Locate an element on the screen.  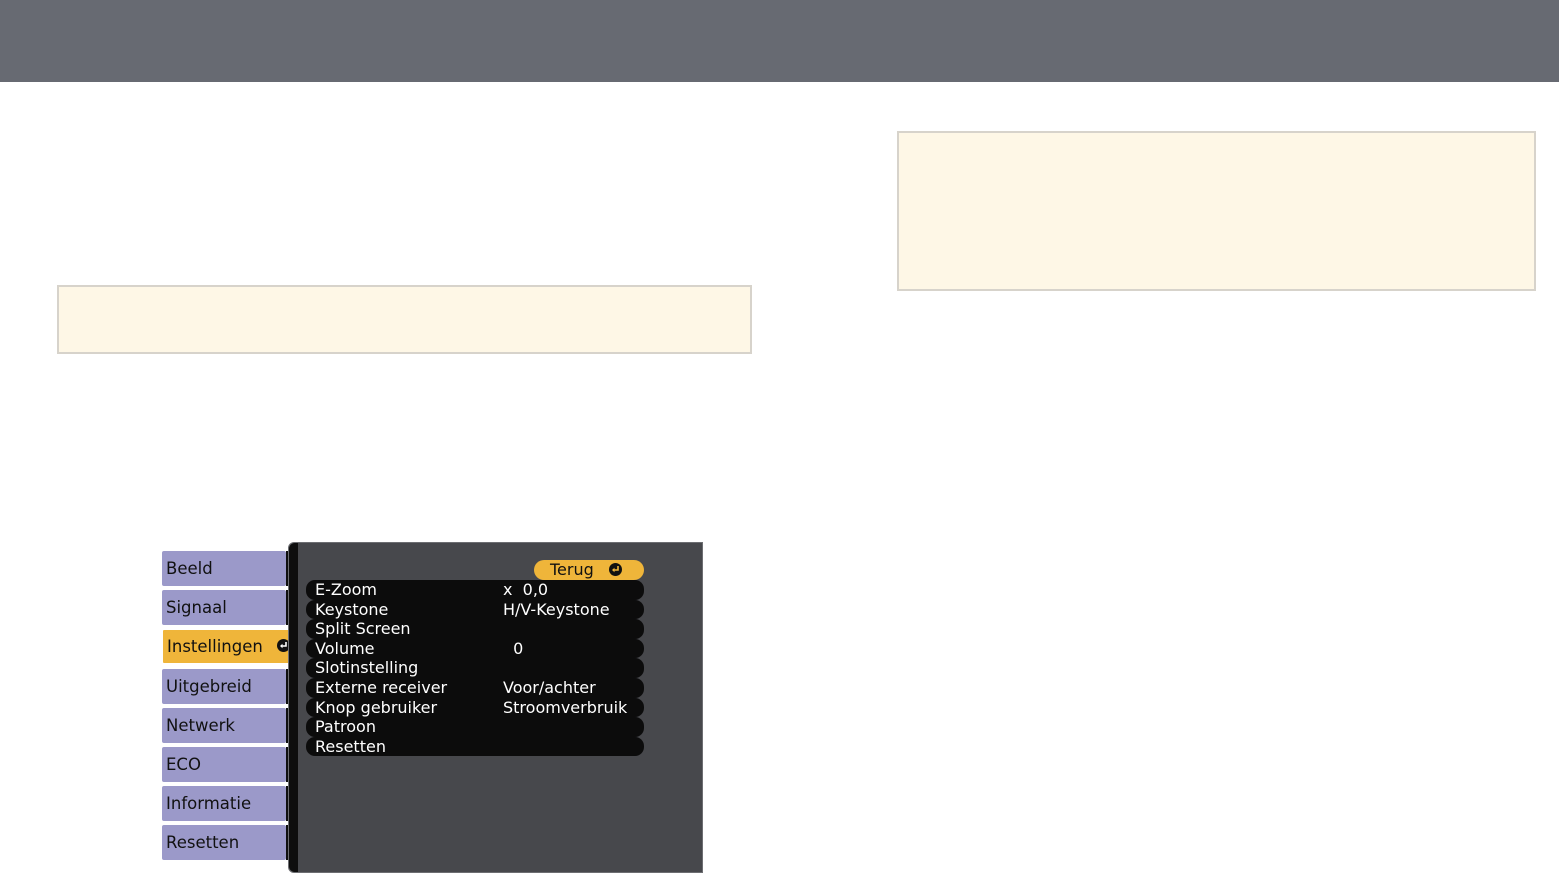
menu-item-value: H/V-Keystone is located at coordinates (556, 609).